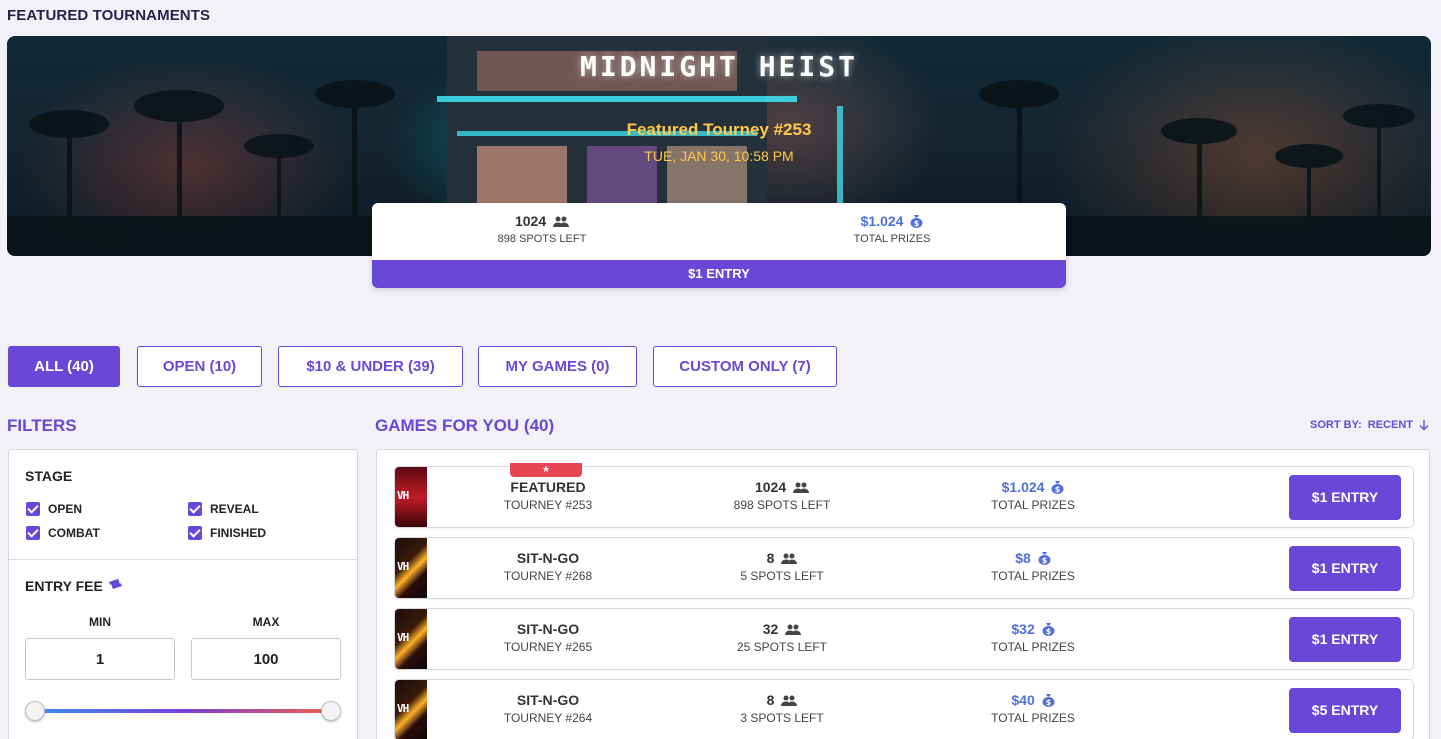 The height and width of the screenshot is (739, 1441). I want to click on game-type-col: FEATURED TOURNEY #253, so click(548, 495).